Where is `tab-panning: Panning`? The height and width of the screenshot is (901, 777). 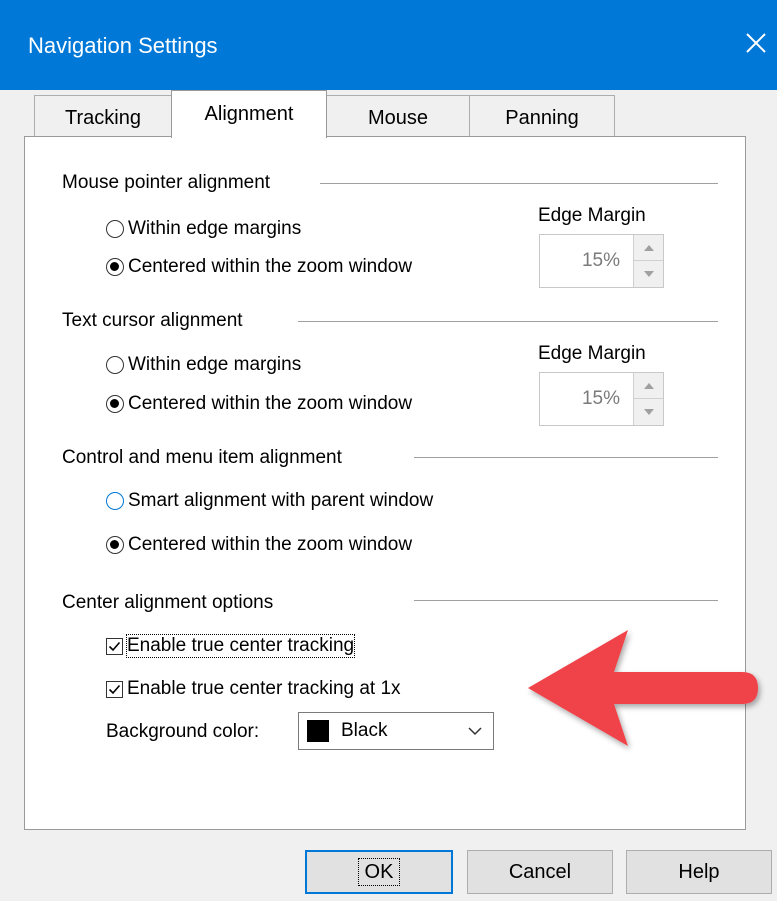
tab-panning: Panning is located at coordinates (542, 116).